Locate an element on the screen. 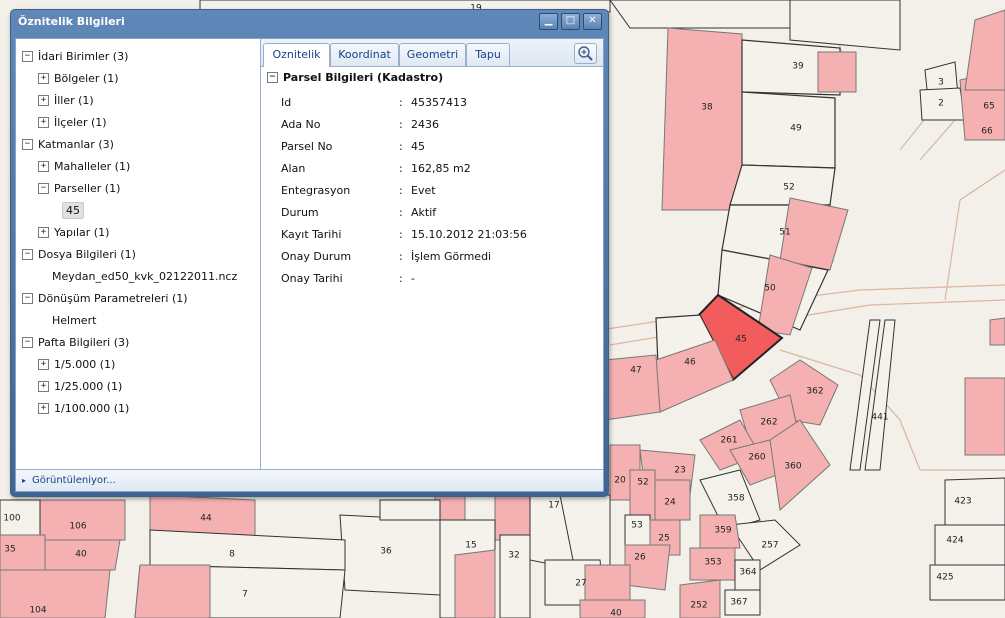 This screenshot has width=1005, height=618. tree-node-label: İller (1) is located at coordinates (74, 100).